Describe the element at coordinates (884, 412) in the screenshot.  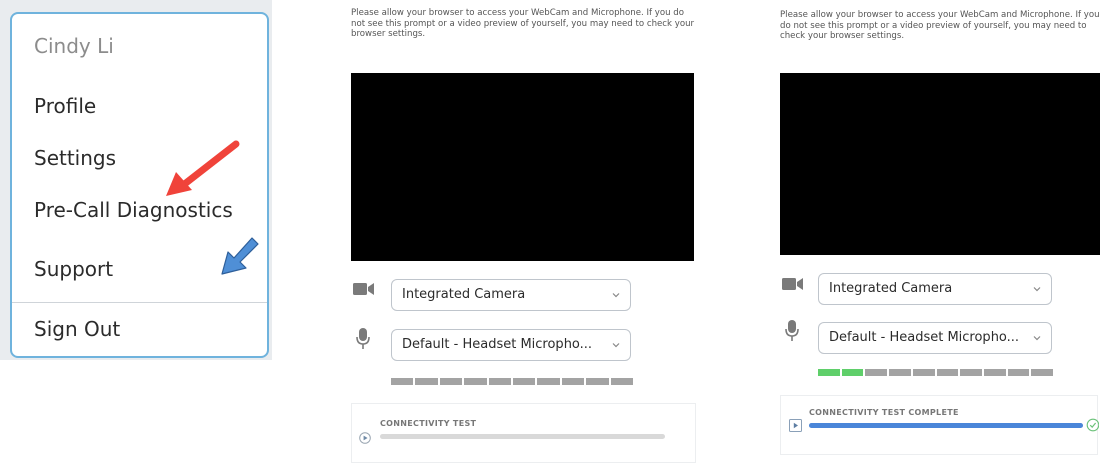
I see `connectivity-test-title: CONNECTIVITY TEST COMPLETE` at that location.